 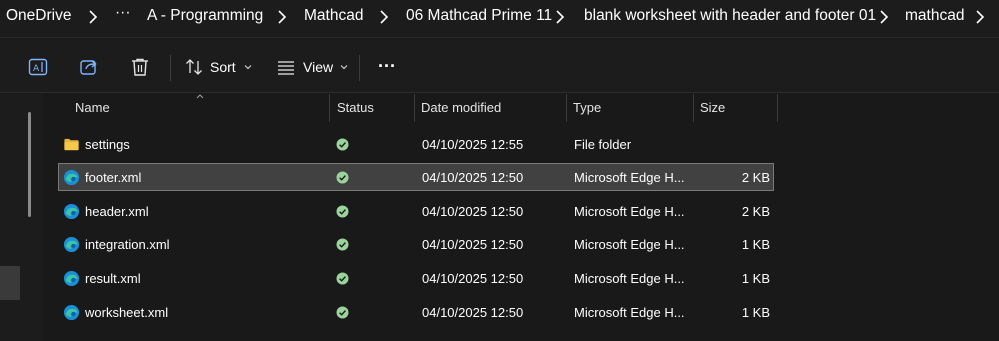 I want to click on folder-icon, so click(x=71, y=144).